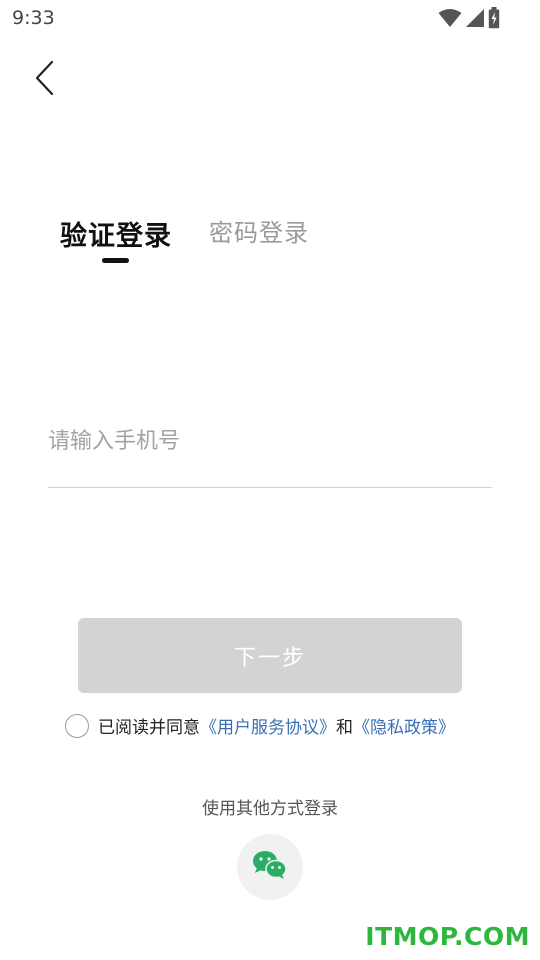  I want to click on tab-password-login-label: 密码登录, so click(259, 233).